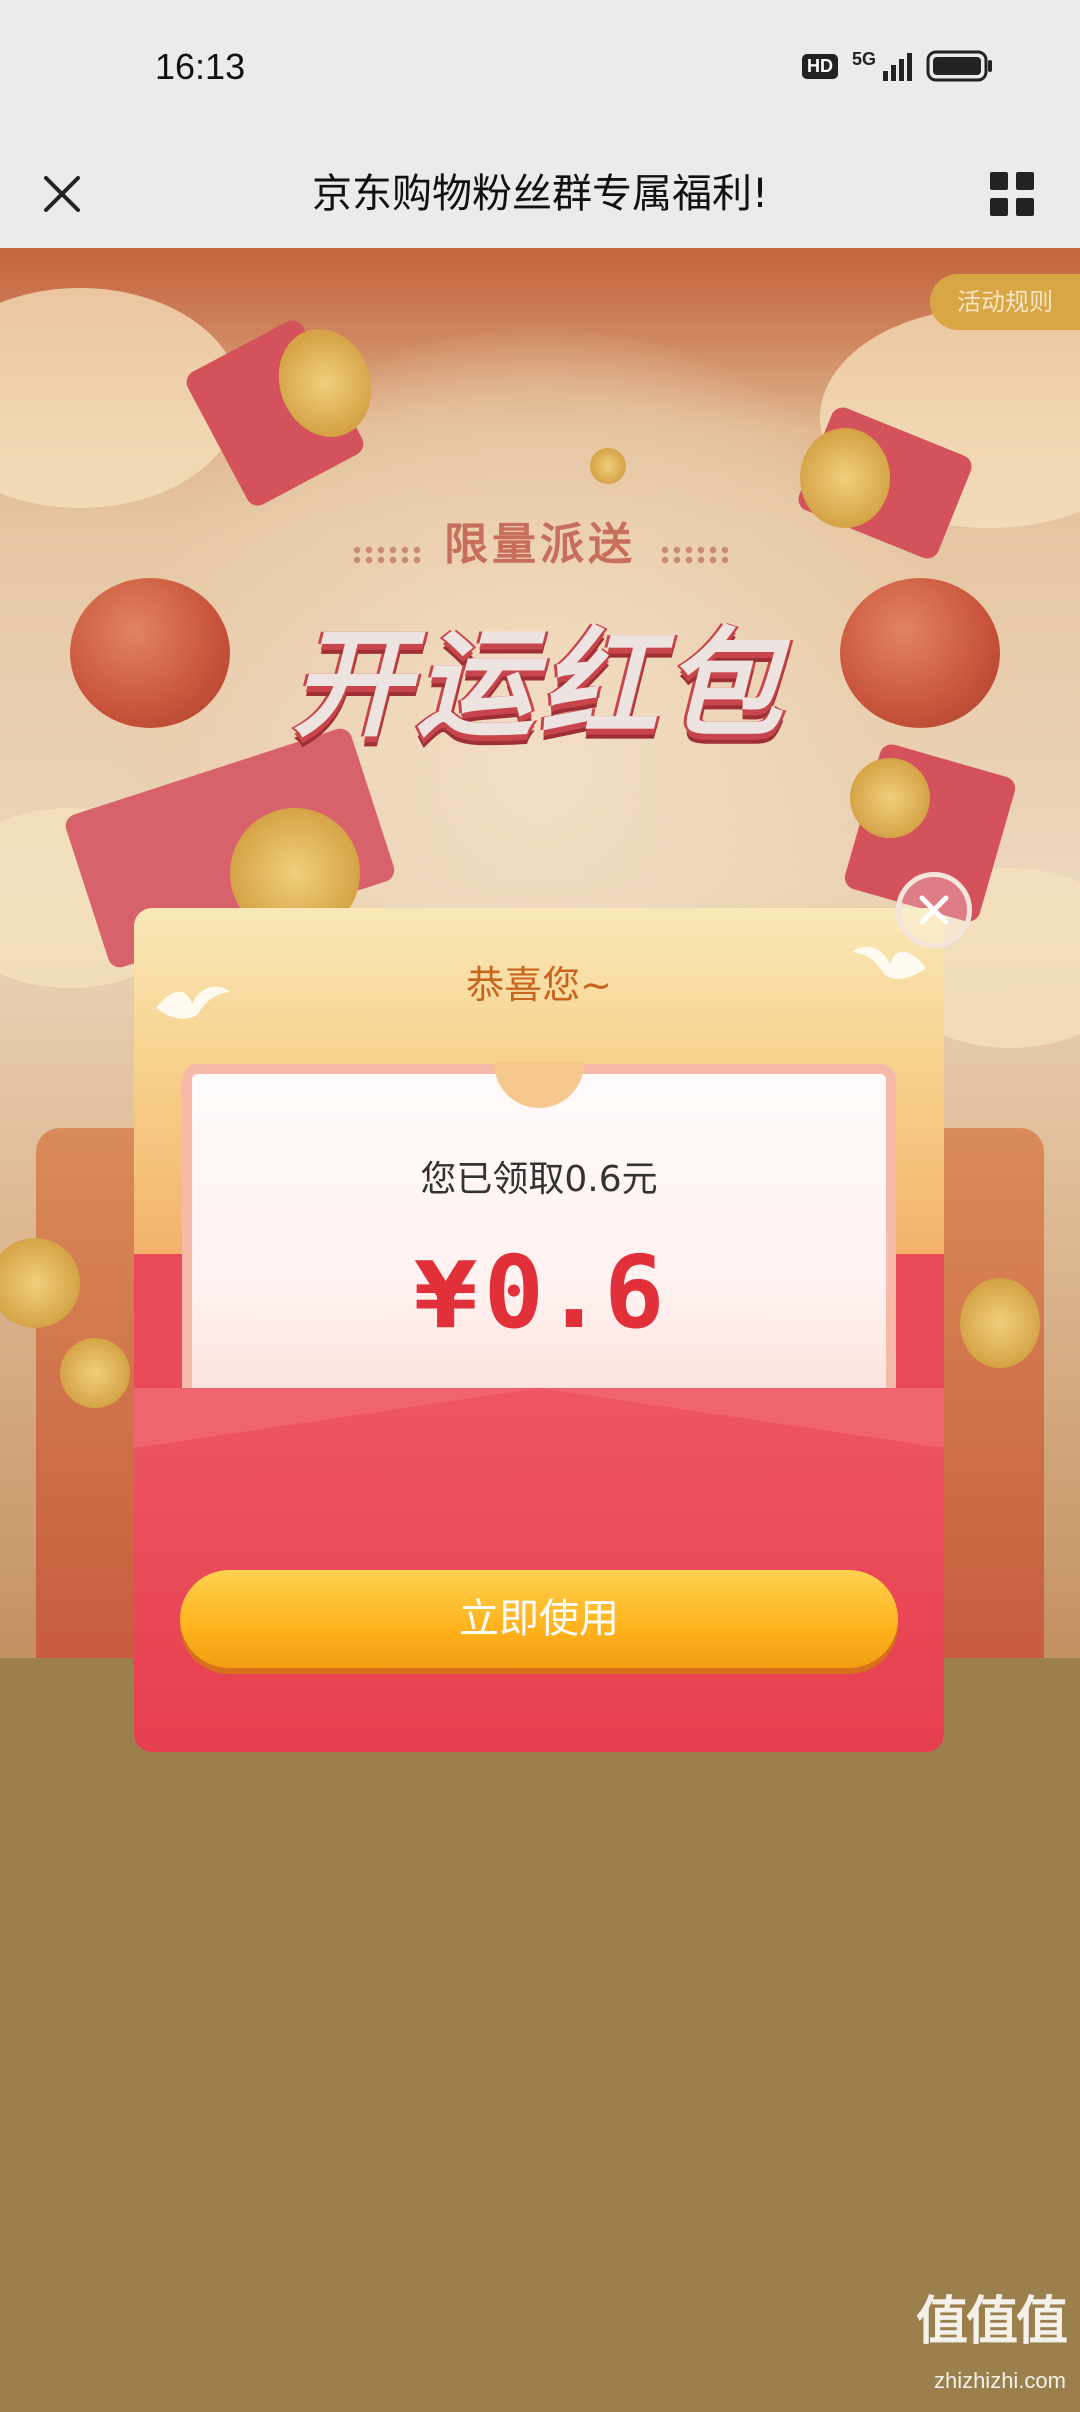  I want to click on close-icon, so click(934, 910).